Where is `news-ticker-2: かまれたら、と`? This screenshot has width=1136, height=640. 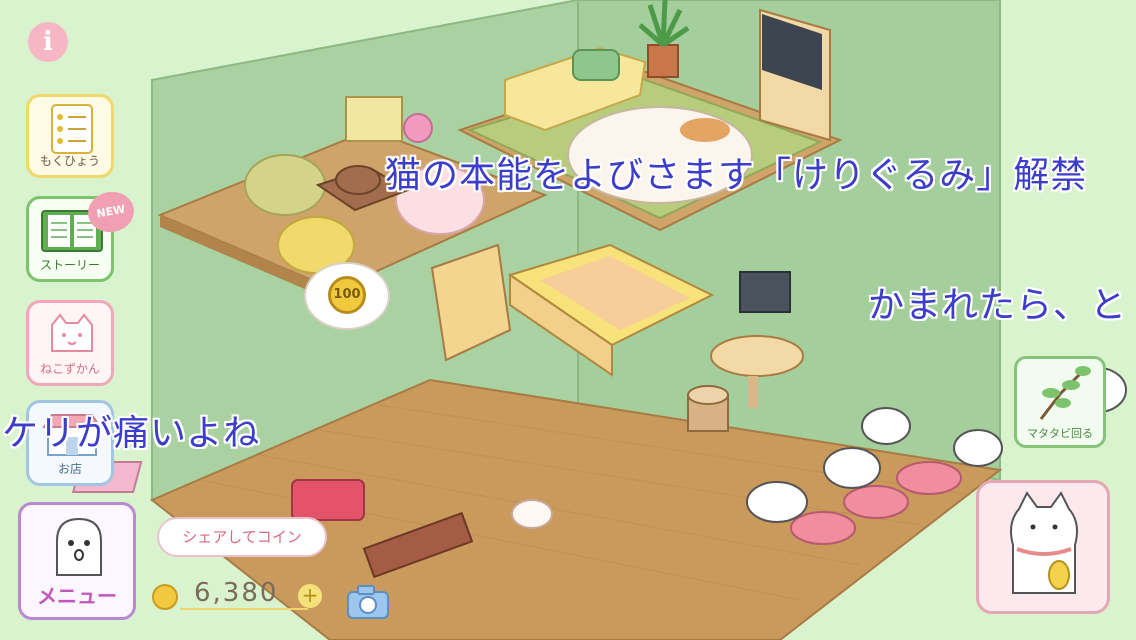
news-ticker-2: かまれたら、と is located at coordinates (998, 305).